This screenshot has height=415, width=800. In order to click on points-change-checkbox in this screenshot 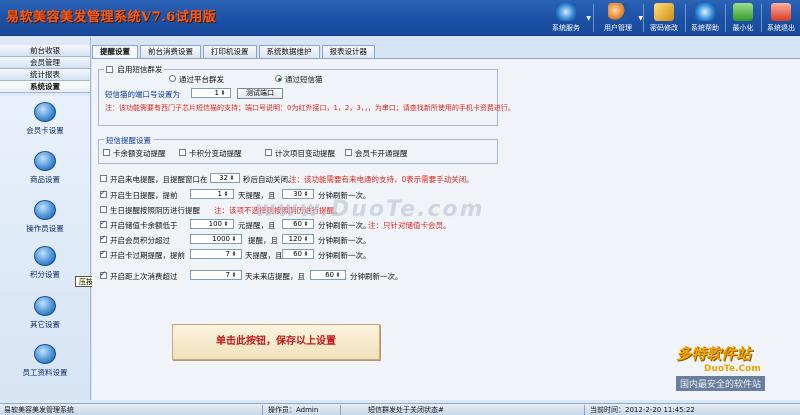, I will do `click(182, 152)`.